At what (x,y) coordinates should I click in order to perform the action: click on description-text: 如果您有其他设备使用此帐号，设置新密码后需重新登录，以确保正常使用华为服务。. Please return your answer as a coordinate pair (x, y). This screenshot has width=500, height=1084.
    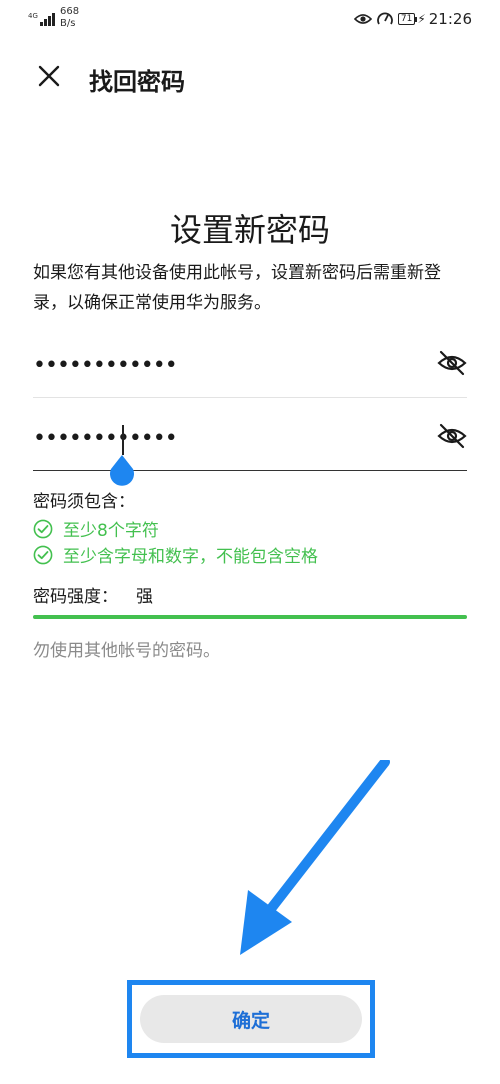
    Looking at the image, I should click on (237, 288).